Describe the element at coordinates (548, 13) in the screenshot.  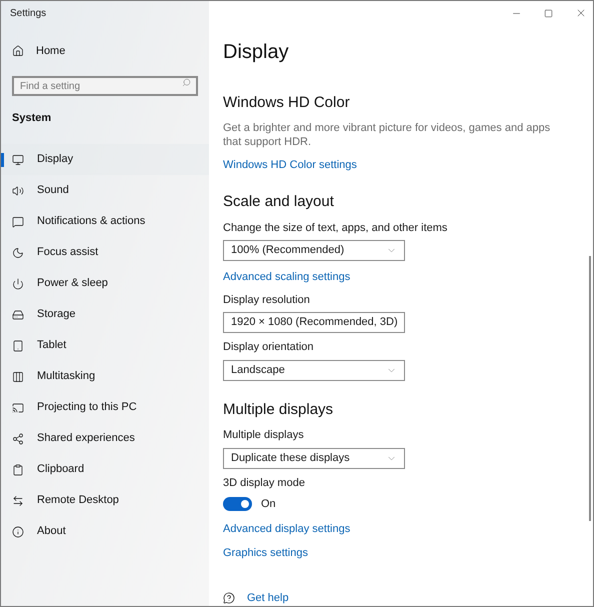
I see `maximize-icon` at that location.